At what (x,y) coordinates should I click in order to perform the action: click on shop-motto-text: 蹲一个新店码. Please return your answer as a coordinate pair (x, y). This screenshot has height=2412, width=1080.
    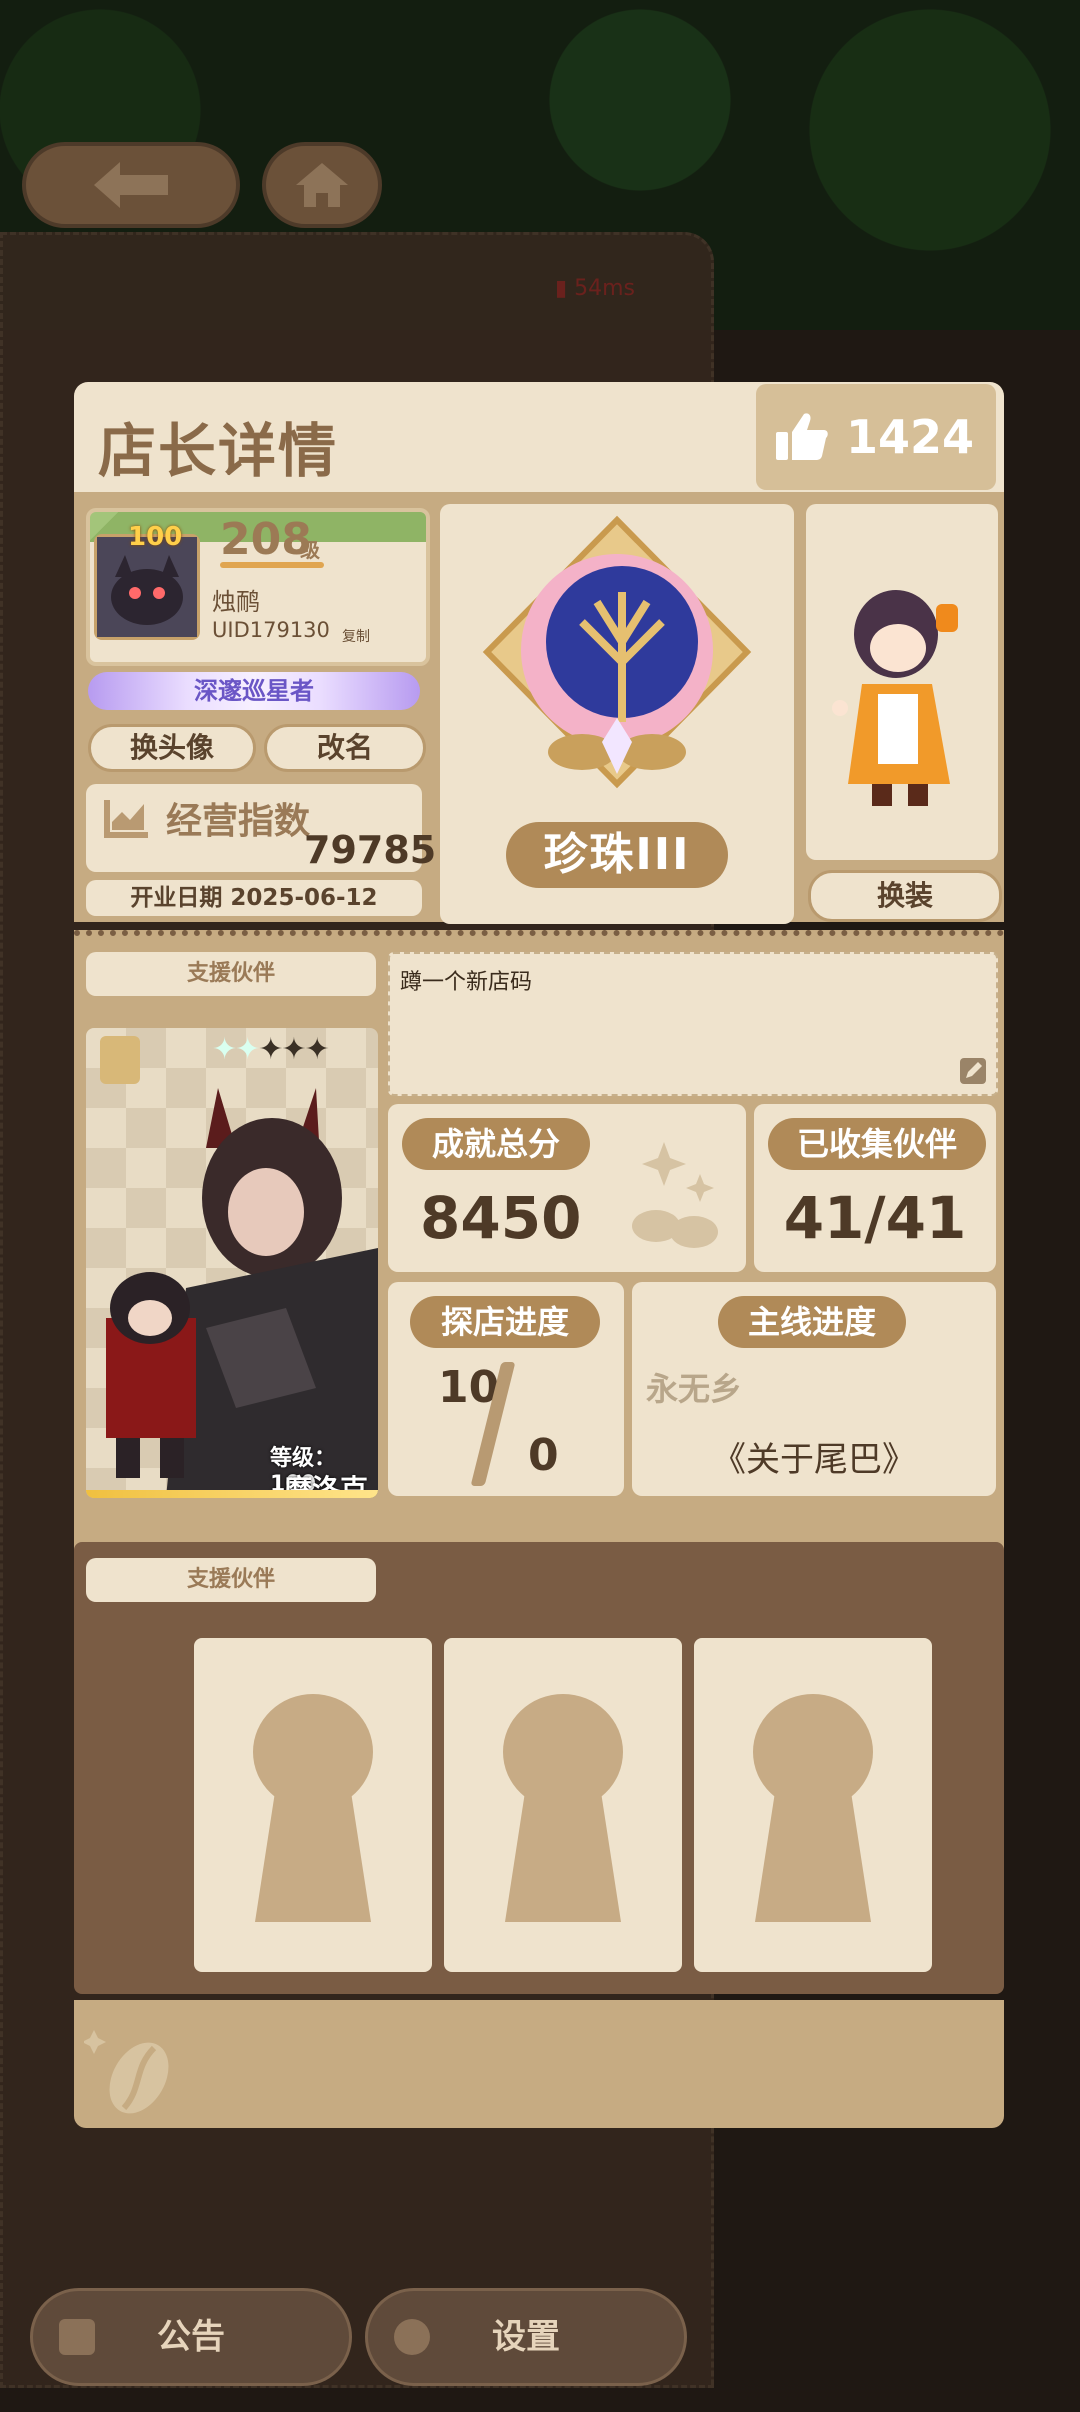
    Looking at the image, I should click on (466, 982).